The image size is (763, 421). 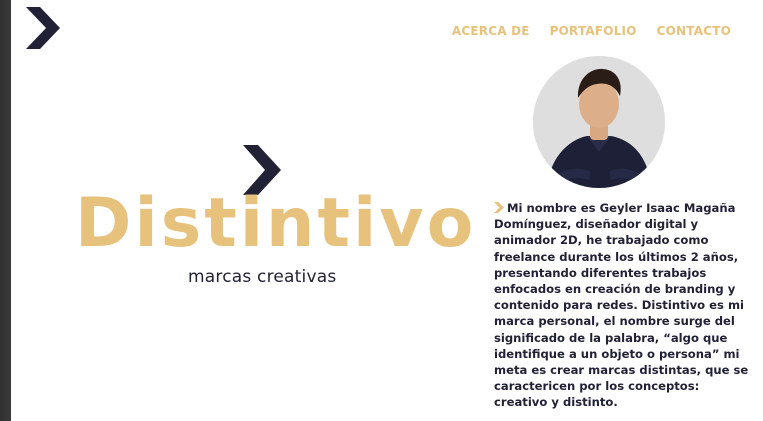 What do you see at coordinates (276, 223) in the screenshot?
I see `brand-wordmark: Distintivo` at bounding box center [276, 223].